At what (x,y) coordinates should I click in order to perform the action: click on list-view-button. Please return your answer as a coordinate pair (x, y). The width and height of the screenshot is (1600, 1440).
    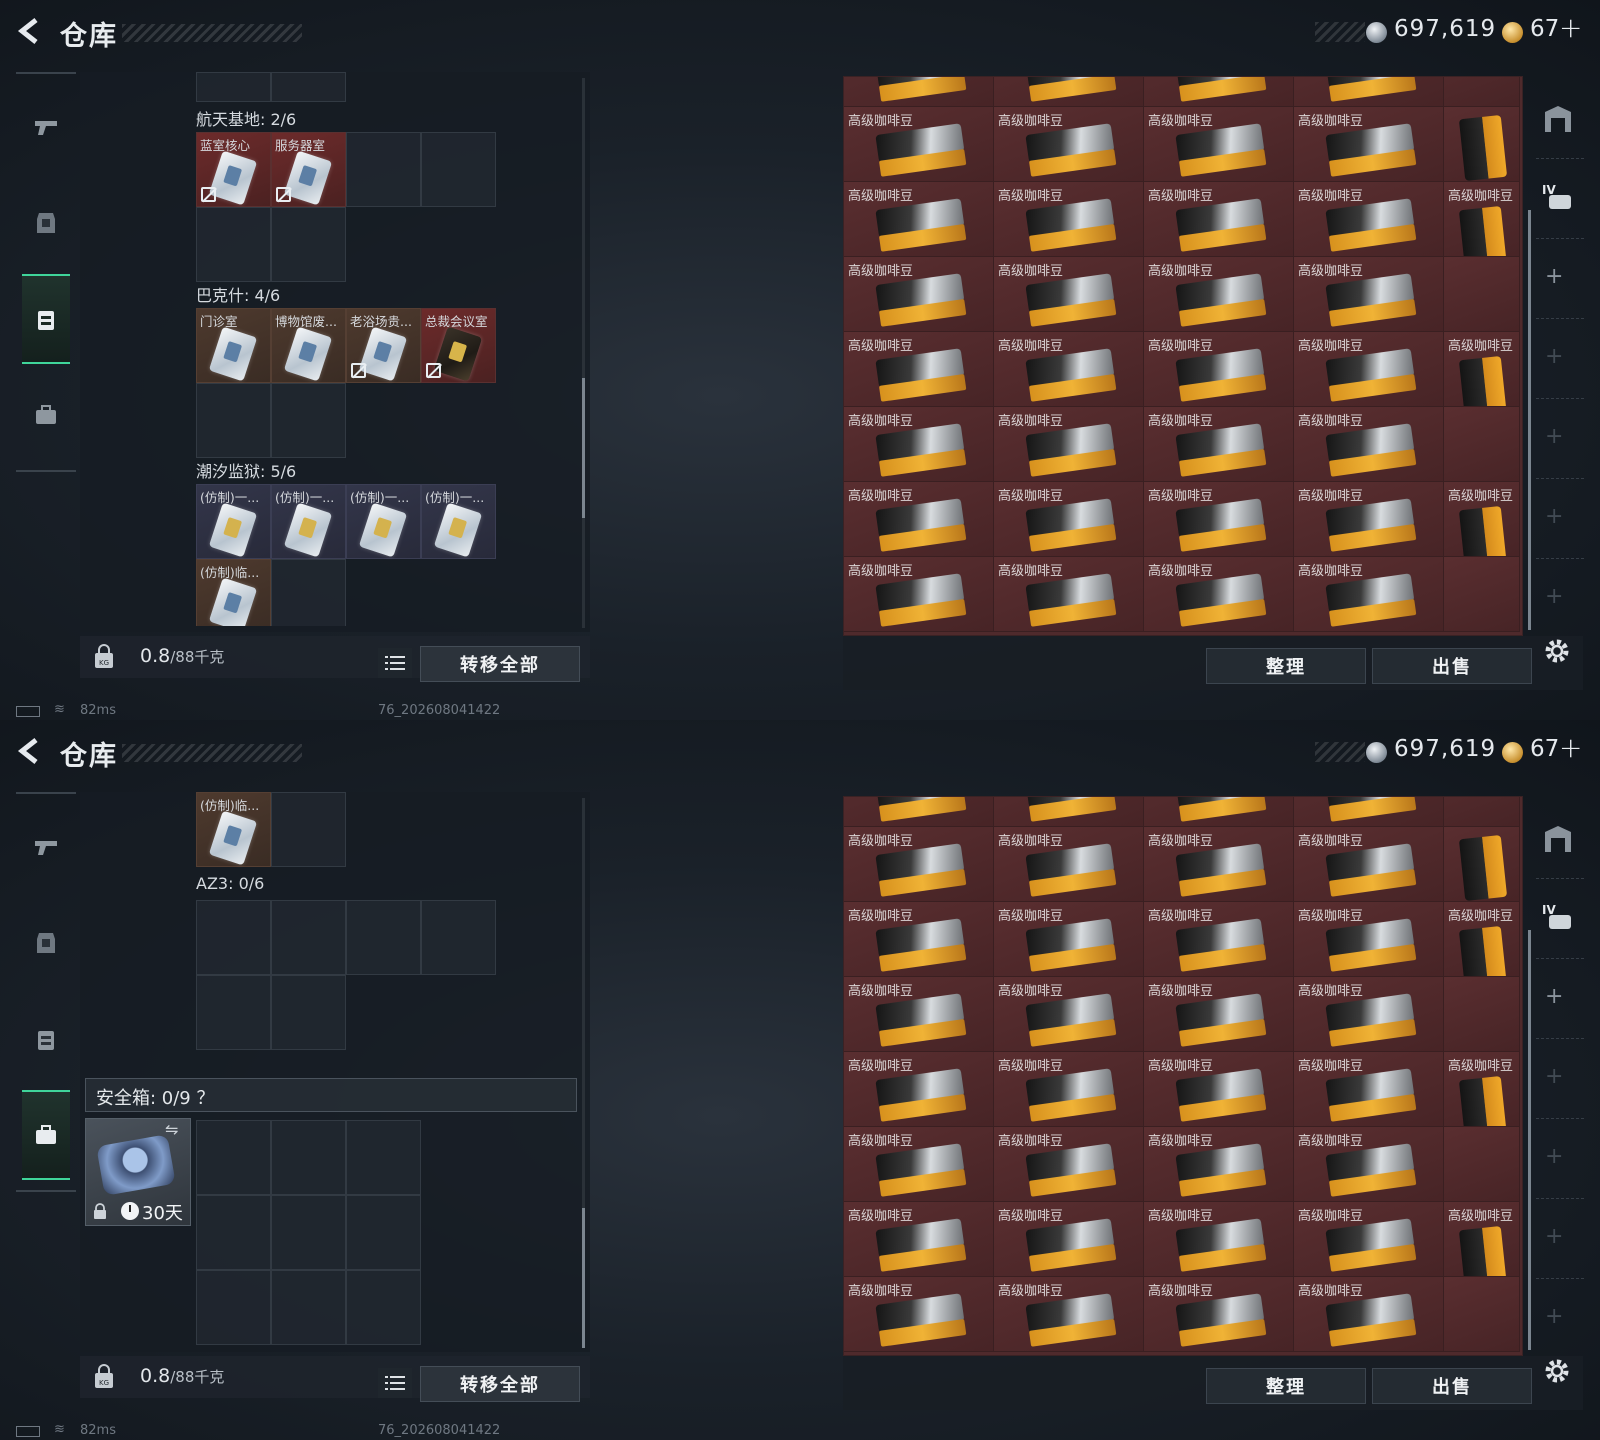
    Looking at the image, I should click on (395, 1383).